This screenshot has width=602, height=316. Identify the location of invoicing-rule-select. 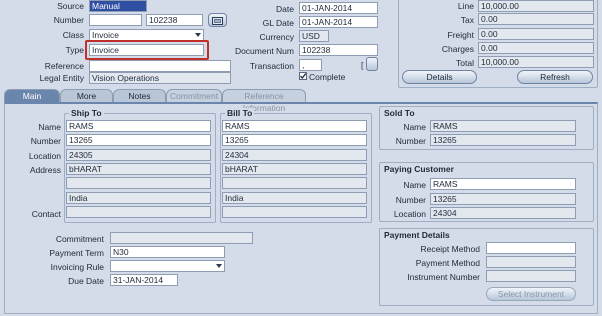
(167, 266).